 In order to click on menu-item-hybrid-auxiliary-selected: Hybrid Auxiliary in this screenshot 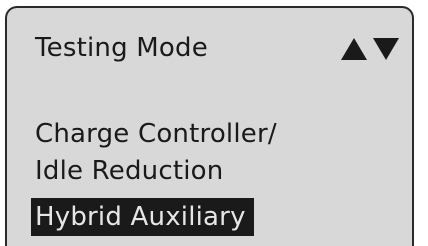, I will do `click(142, 217)`.